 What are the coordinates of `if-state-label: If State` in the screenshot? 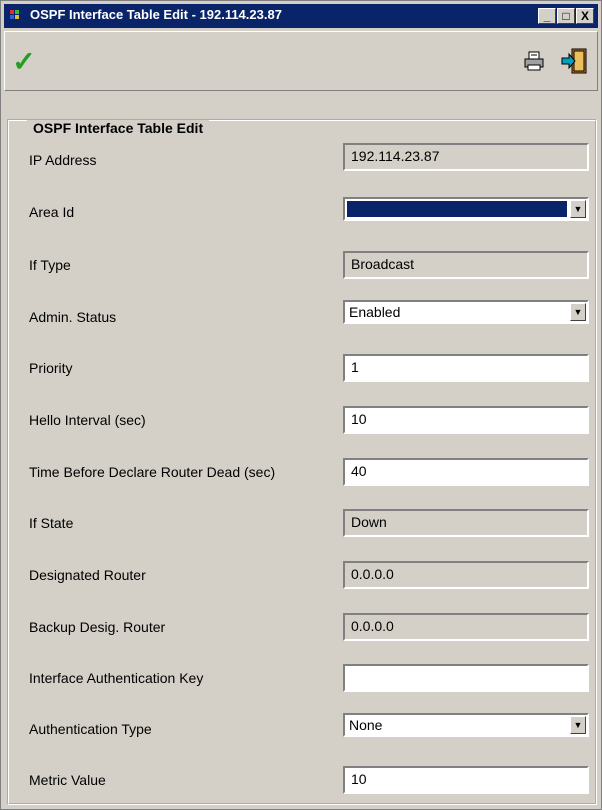 It's located at (51, 523).